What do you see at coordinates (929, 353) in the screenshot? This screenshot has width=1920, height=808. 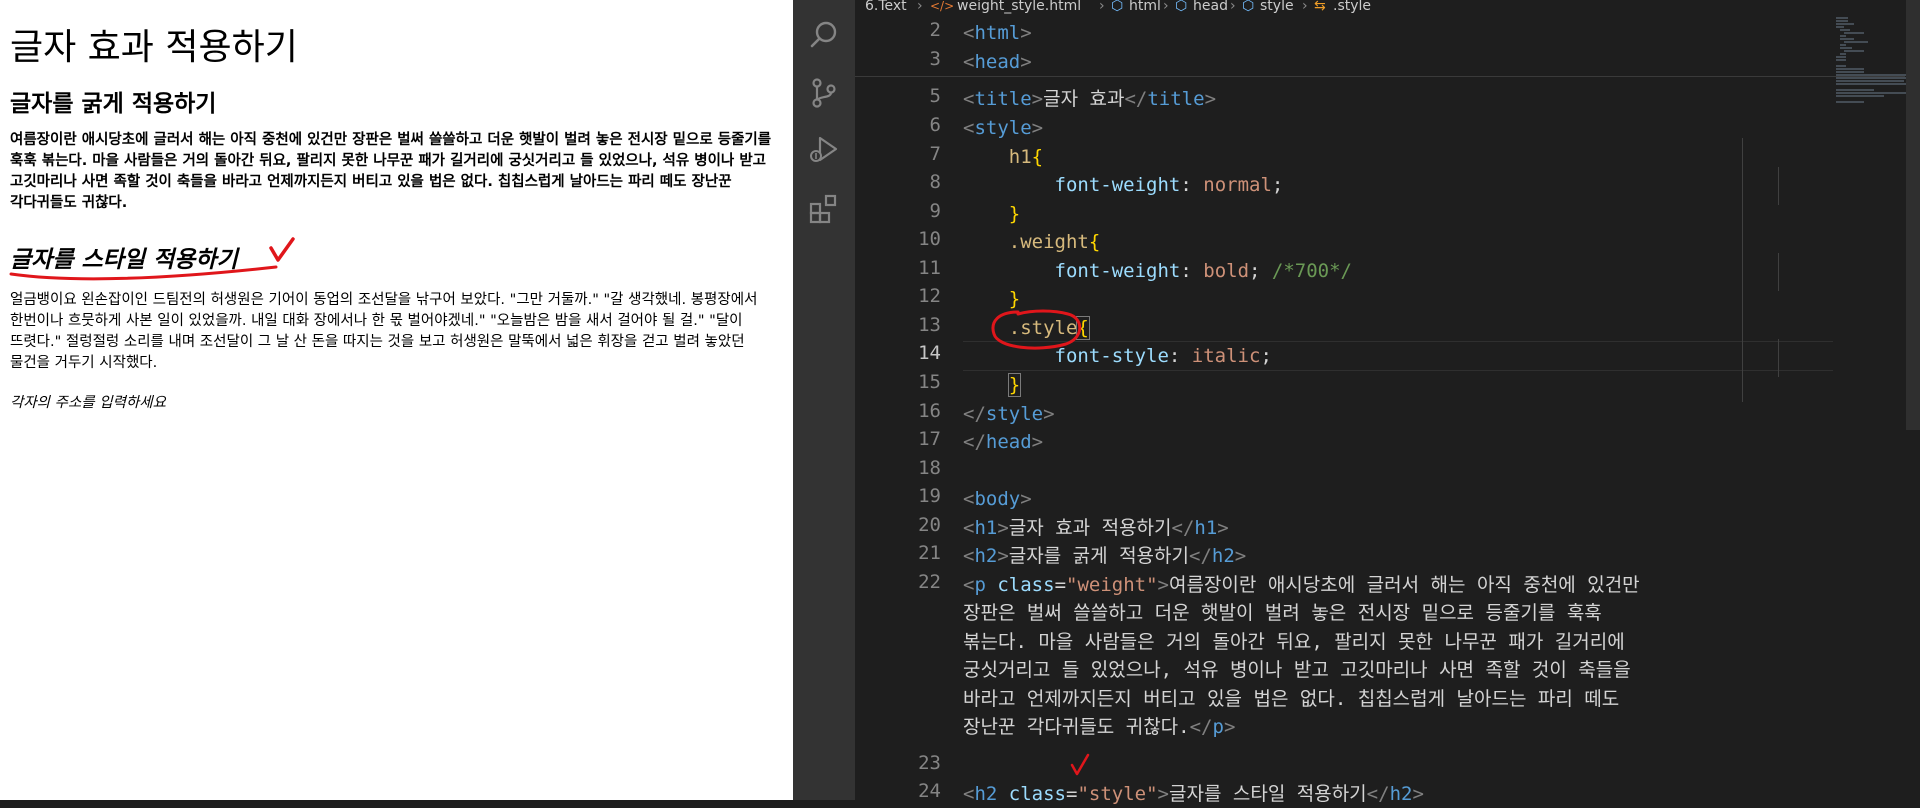 I see `line-number-active: 14` at bounding box center [929, 353].